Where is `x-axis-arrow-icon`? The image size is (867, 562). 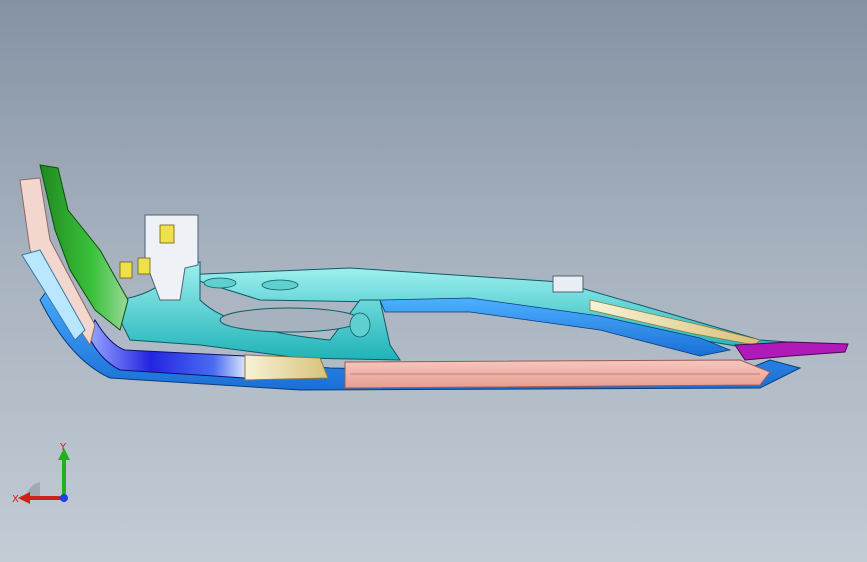
x-axis-arrow-icon is located at coordinates (24, 498).